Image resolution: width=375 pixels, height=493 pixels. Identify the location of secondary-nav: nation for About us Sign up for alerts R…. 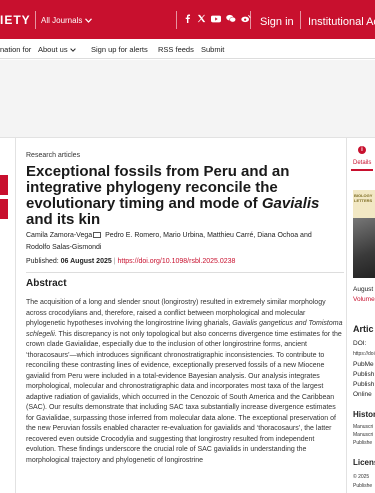
(187, 49).